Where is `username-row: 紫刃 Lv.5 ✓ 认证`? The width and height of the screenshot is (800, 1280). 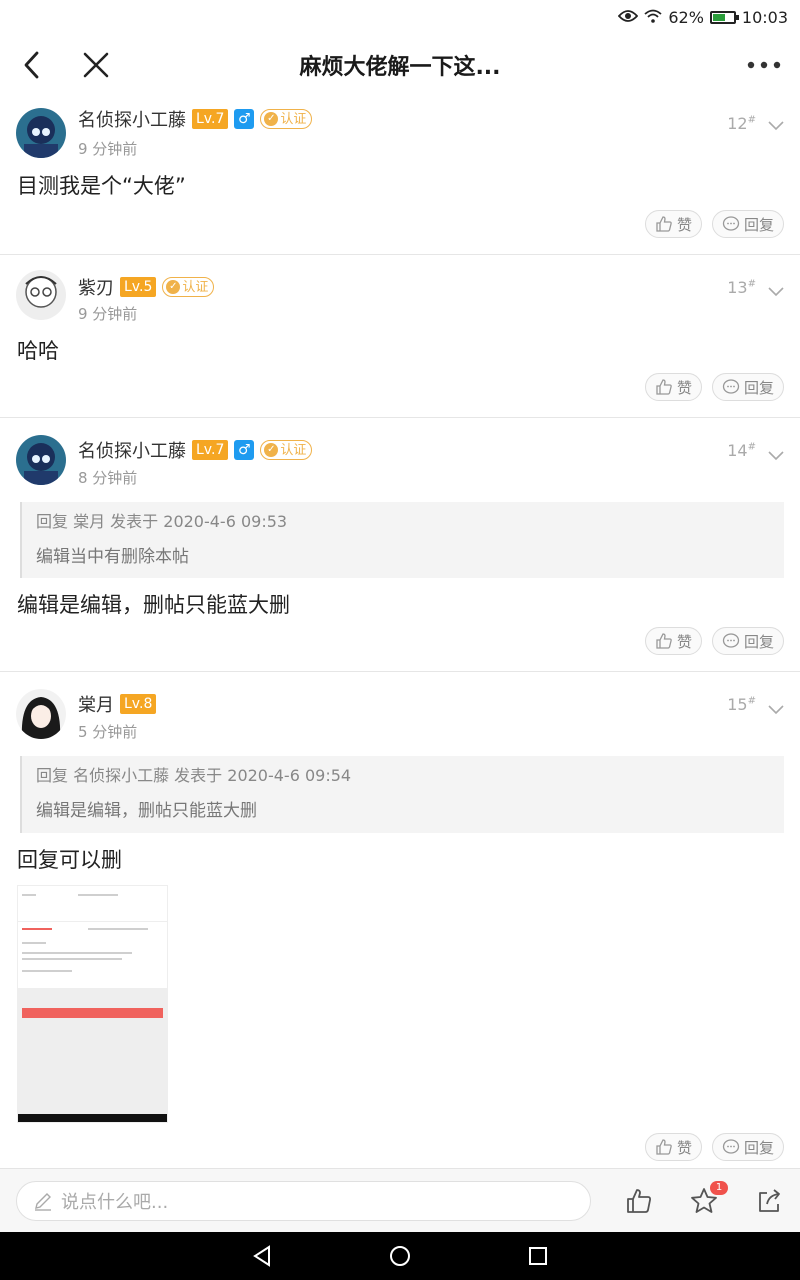
username-row: 紫刃 Lv.5 ✓ 认证 is located at coordinates (146, 287).